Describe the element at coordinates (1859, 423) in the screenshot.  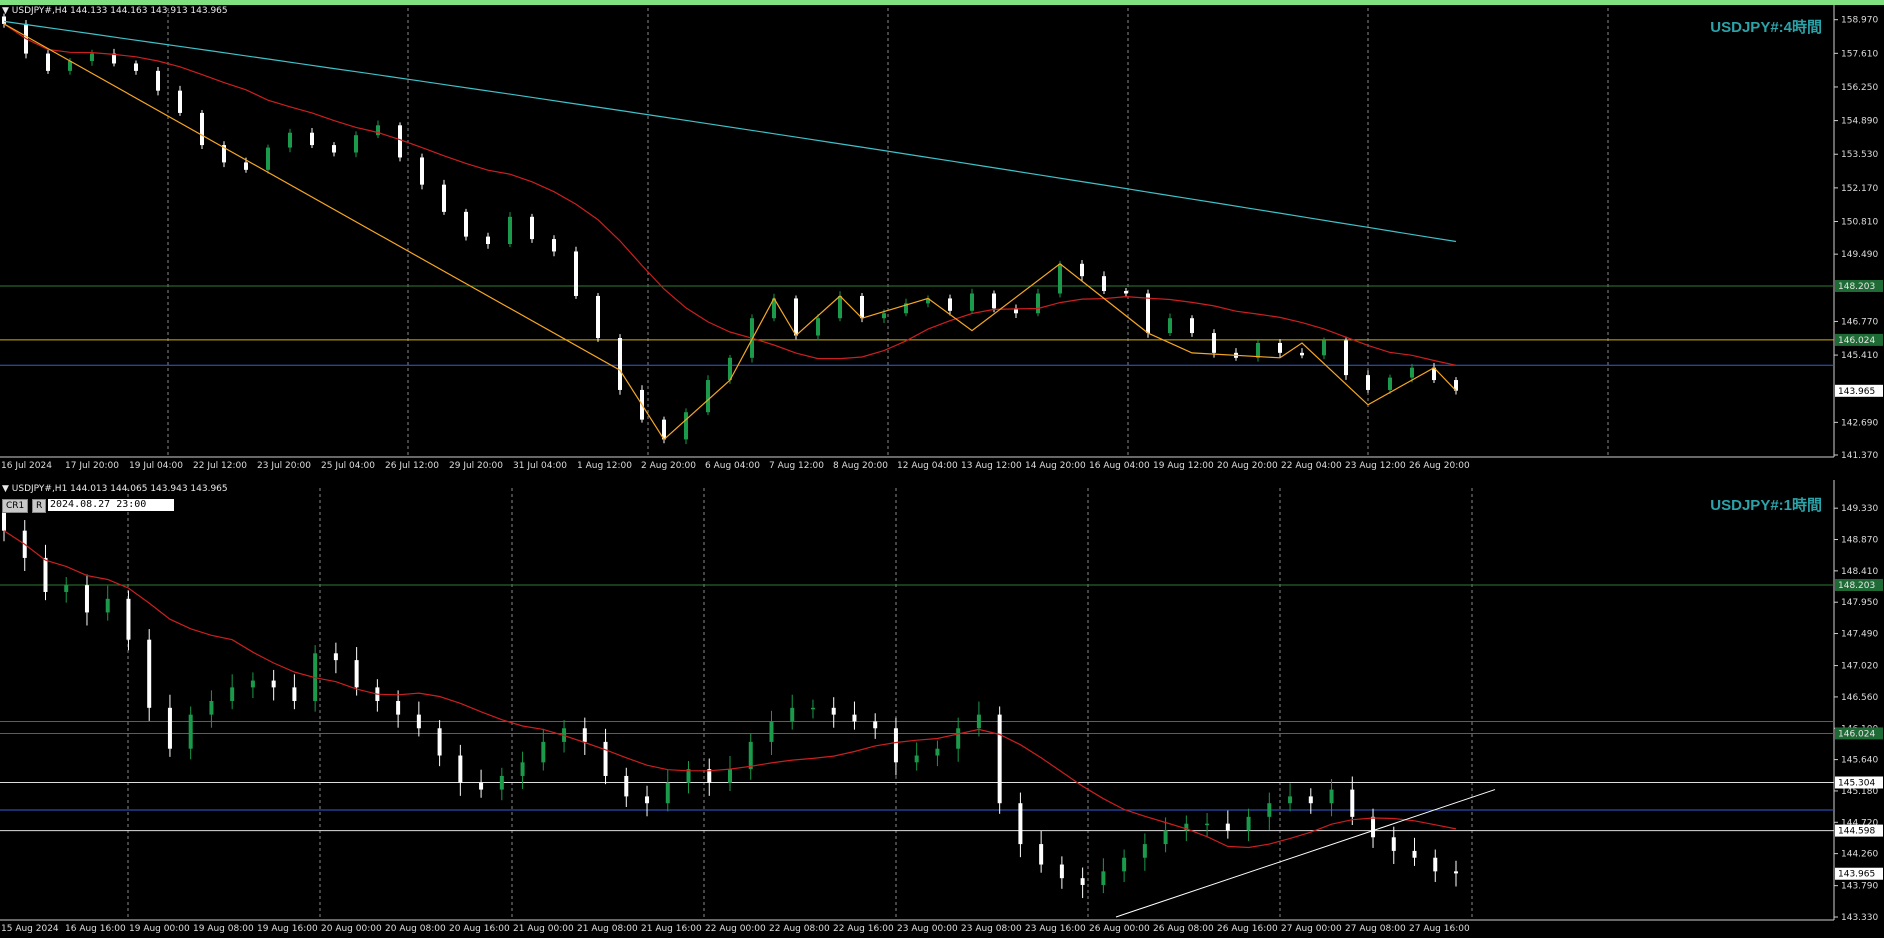
I see `price-label: 142.690` at that location.